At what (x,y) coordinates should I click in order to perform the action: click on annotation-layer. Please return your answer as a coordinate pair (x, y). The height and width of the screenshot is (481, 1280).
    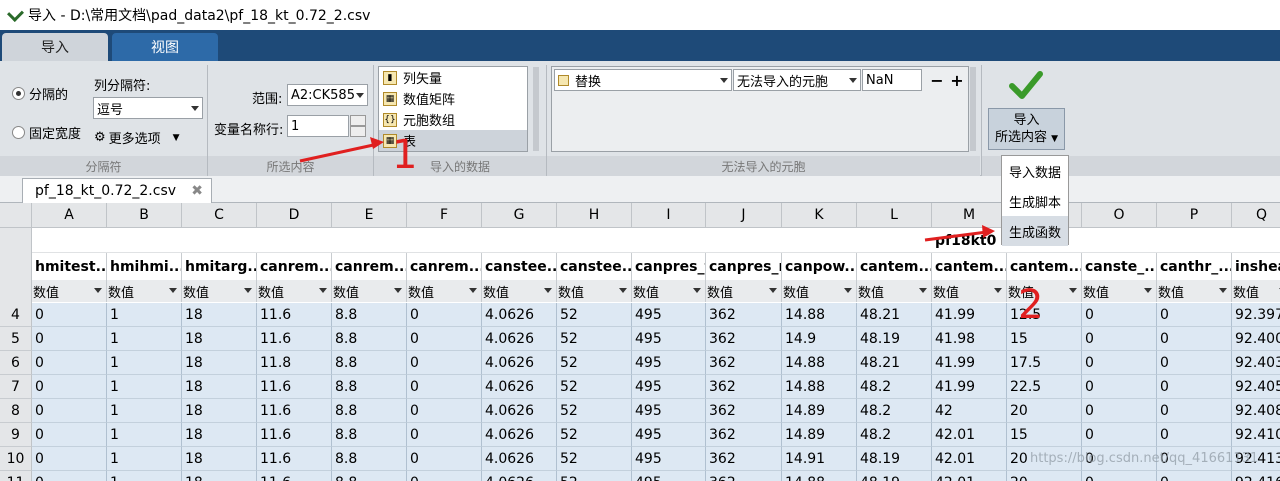
    Looking at the image, I should click on (647, 189).